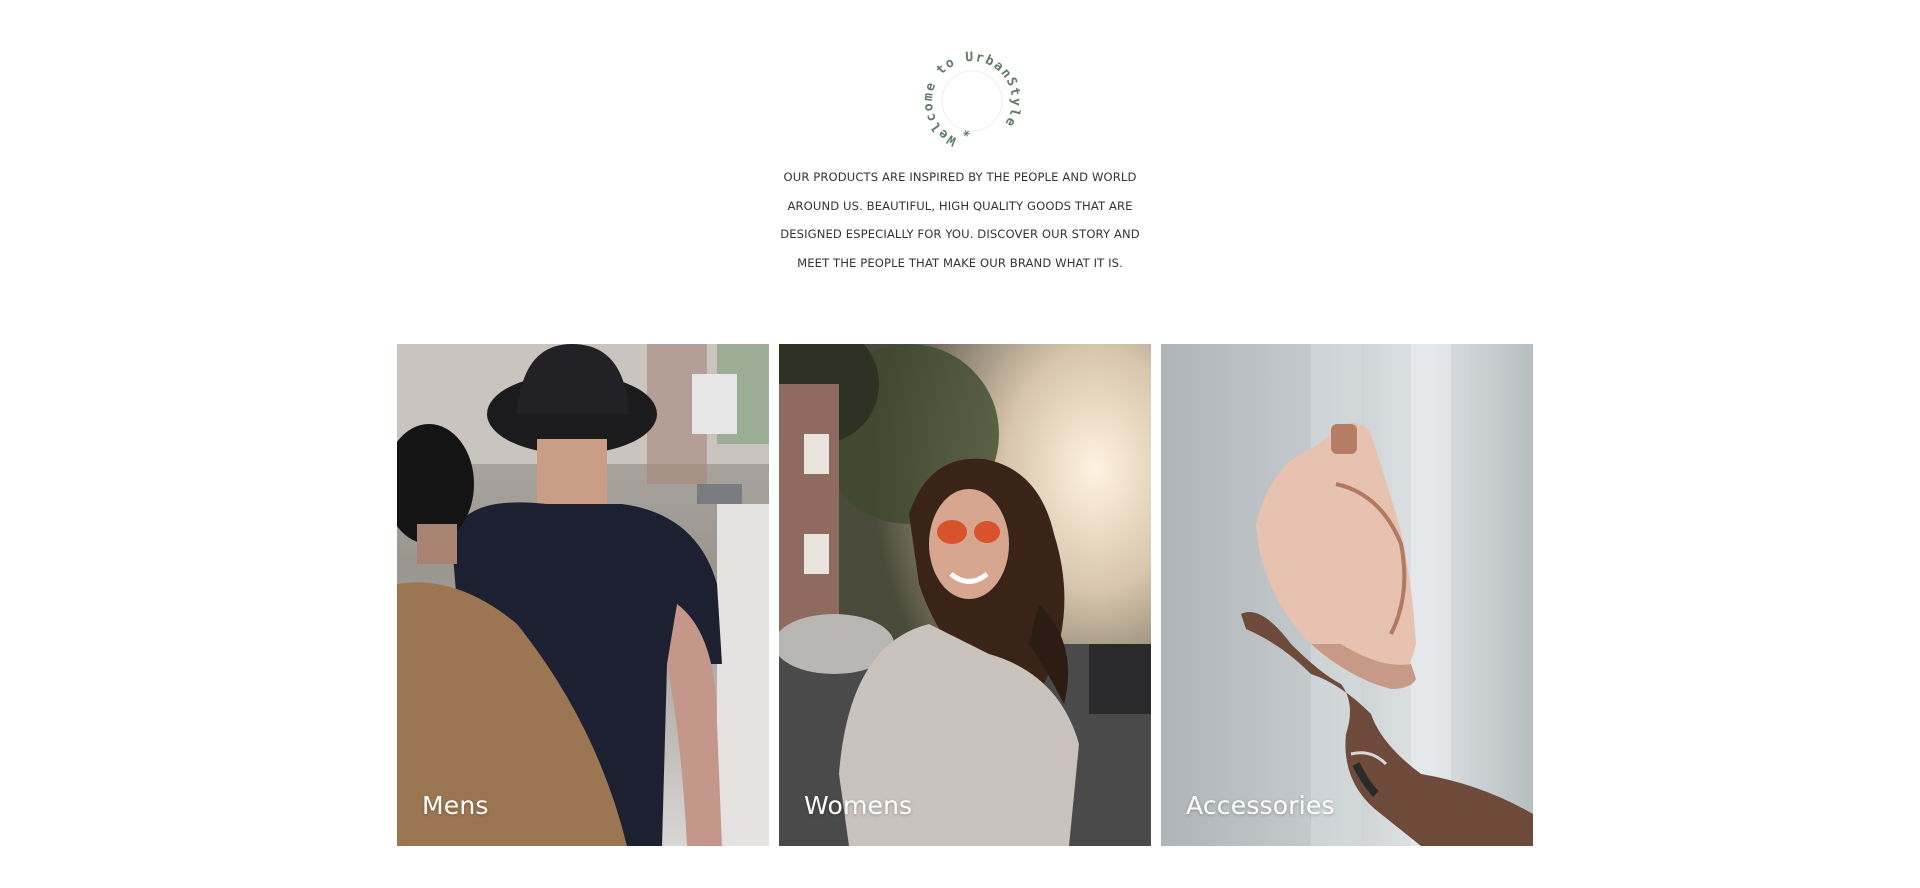 The width and height of the screenshot is (1920, 888). I want to click on category-label-accessories: Accessories, so click(1260, 805).